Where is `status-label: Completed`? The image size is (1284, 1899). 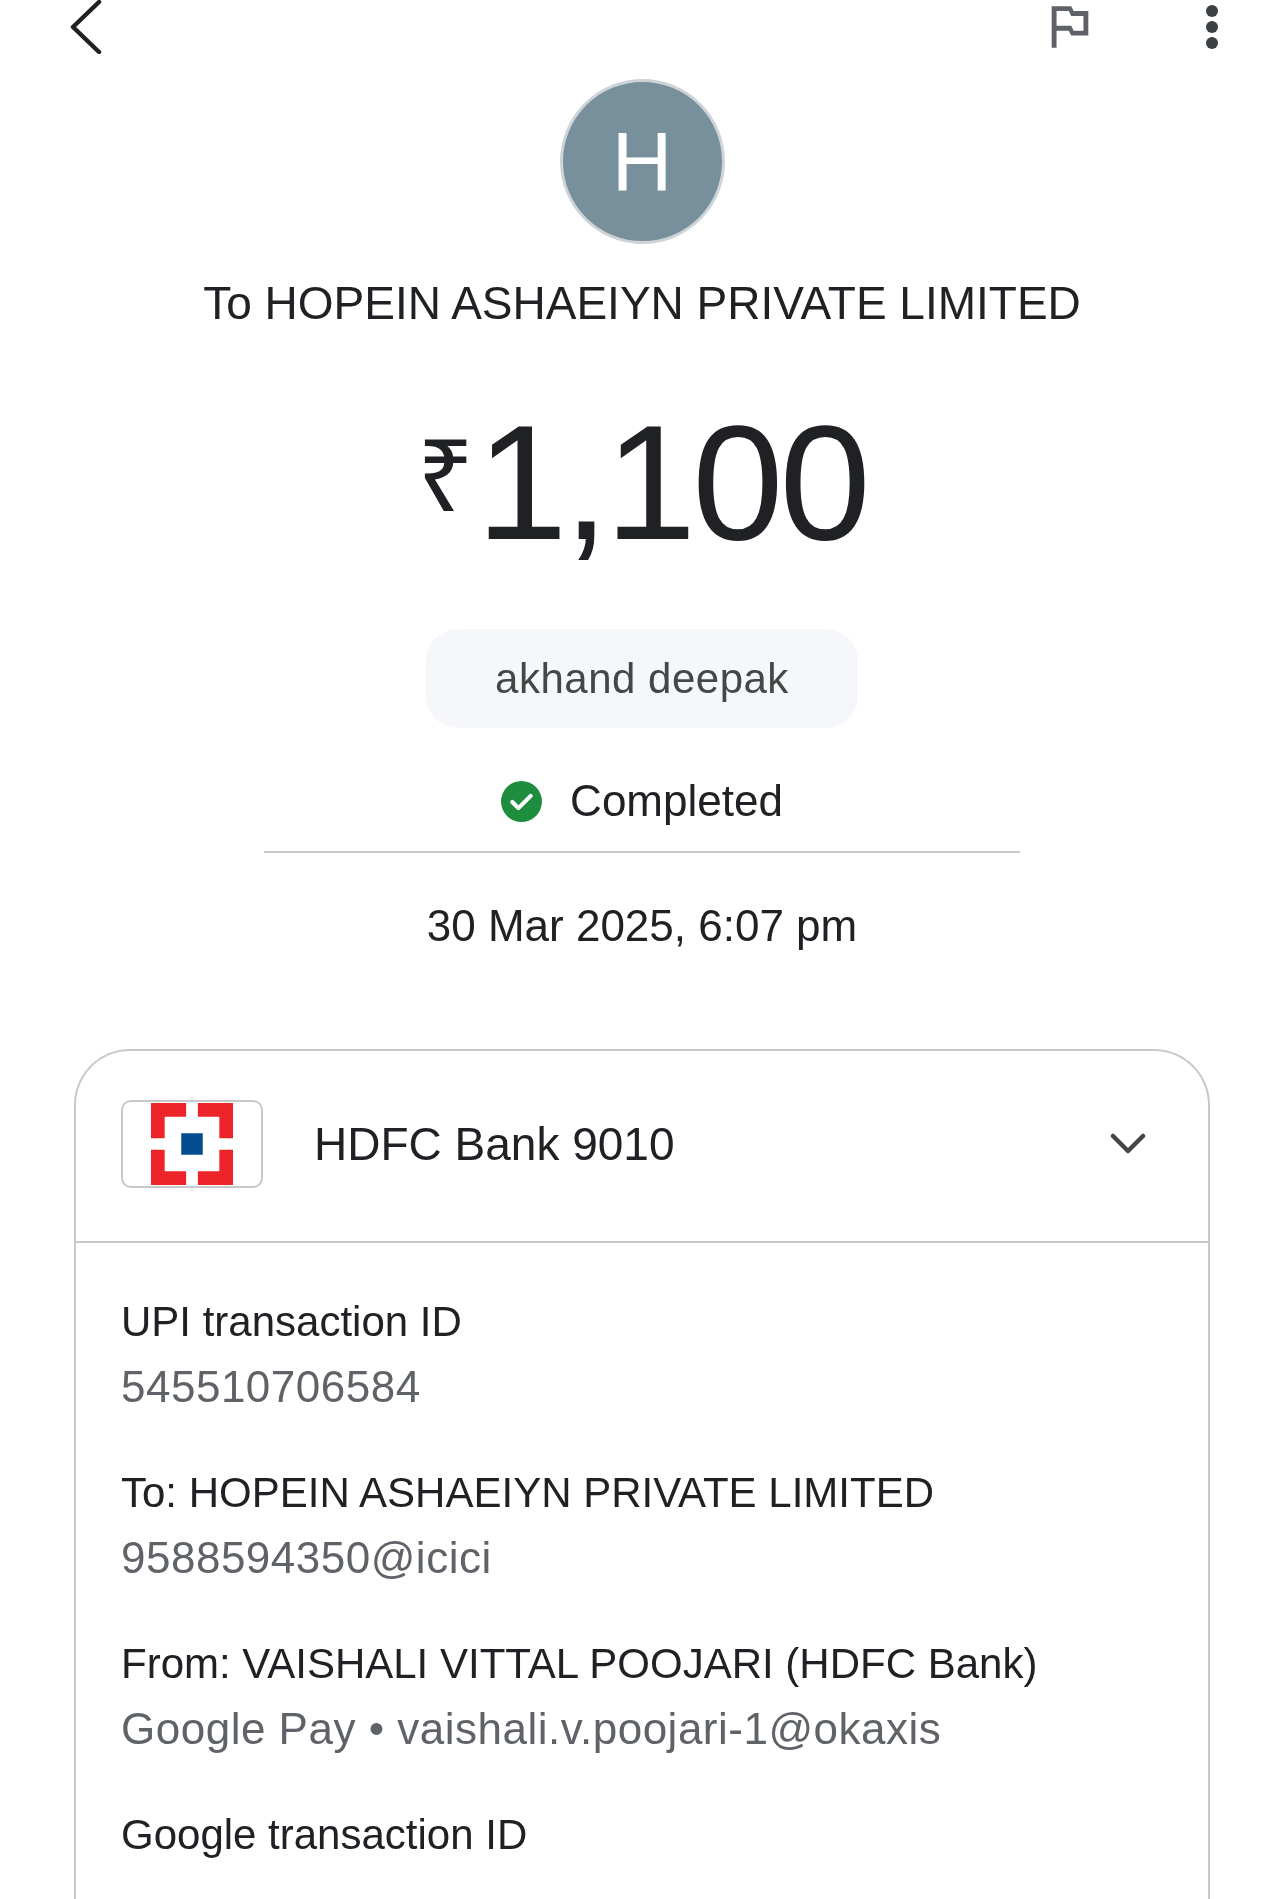
status-label: Completed is located at coordinates (676, 801).